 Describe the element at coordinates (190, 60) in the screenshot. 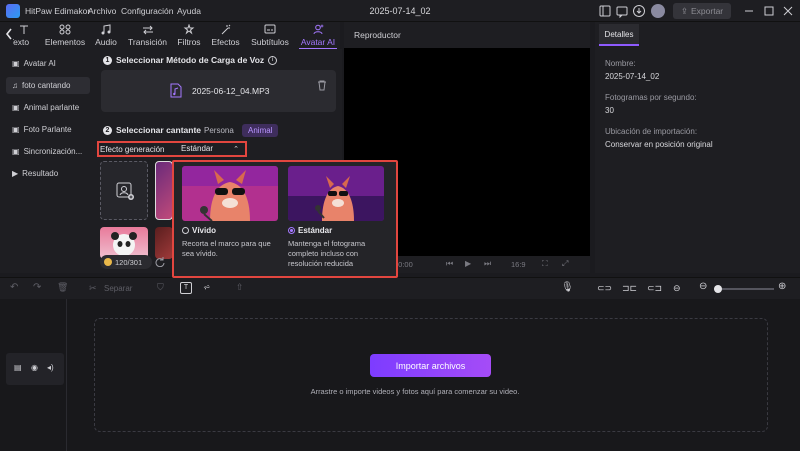

I see `step1-title: 1 Seleccionar Método de Carga de Voz i` at that location.